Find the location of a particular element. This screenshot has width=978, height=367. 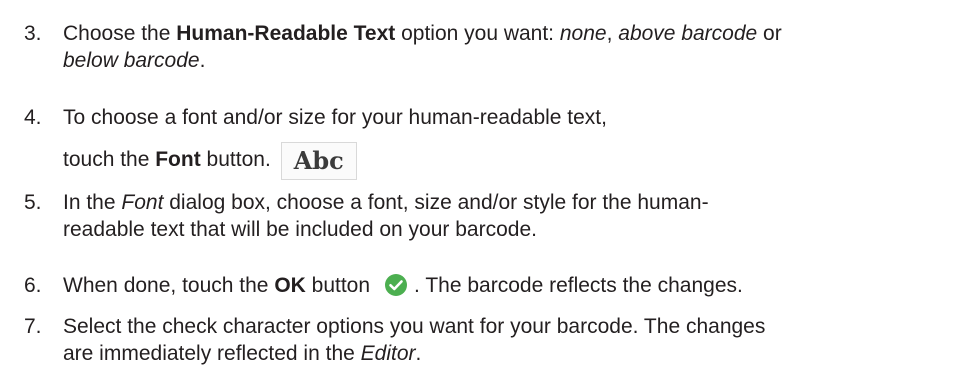

step-number: 6. is located at coordinates (33, 285).